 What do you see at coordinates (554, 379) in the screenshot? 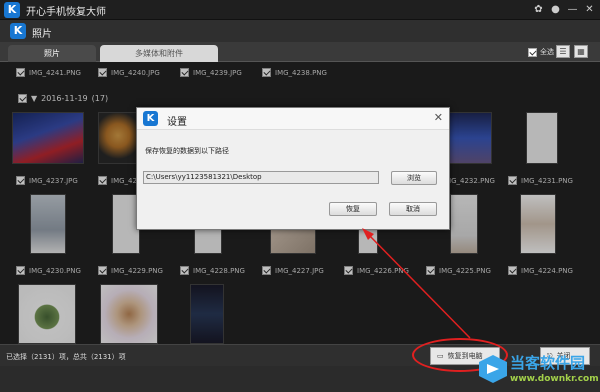
I see `watermark-url: www.downkr.com` at bounding box center [554, 379].